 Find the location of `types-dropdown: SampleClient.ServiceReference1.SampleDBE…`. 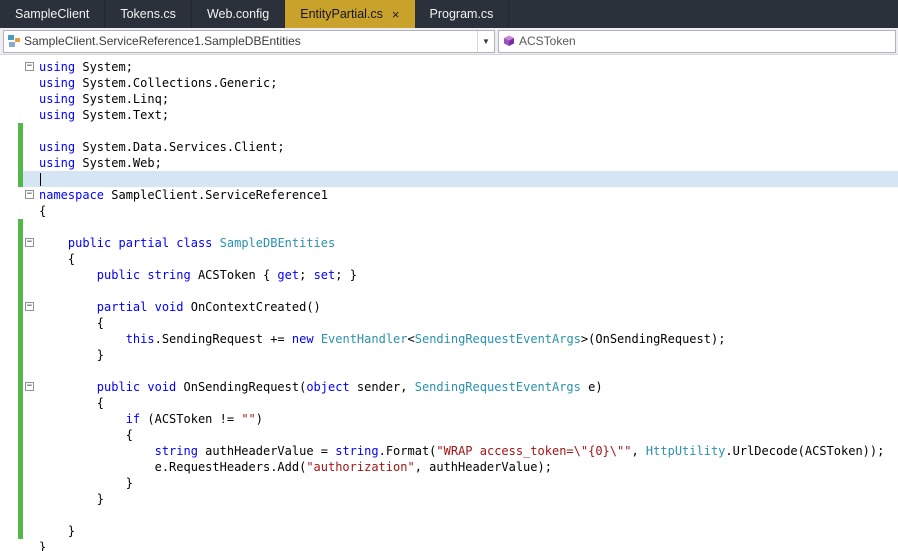

types-dropdown: SampleClient.ServiceReference1.SampleDBE… is located at coordinates (249, 41).